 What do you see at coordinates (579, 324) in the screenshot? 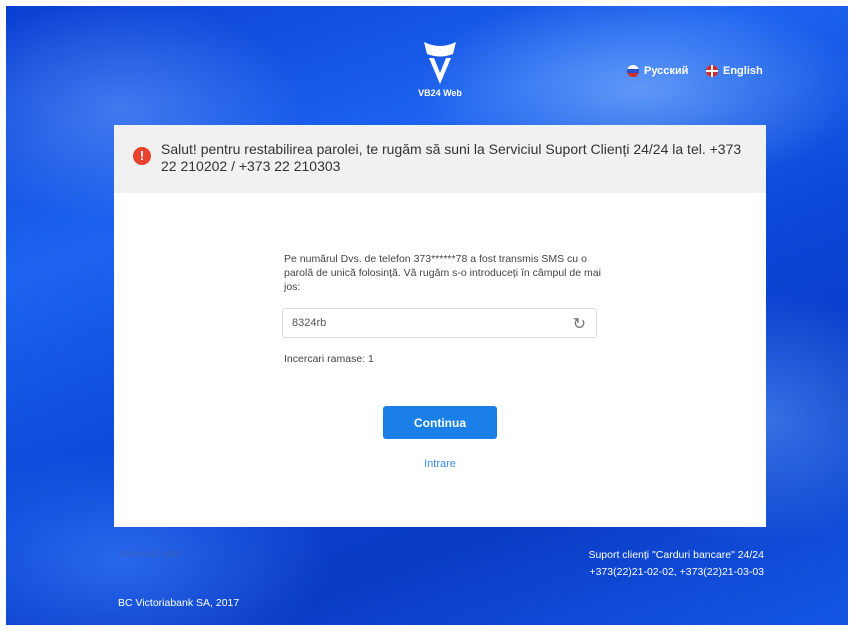
I see `refresh-icon: ↻` at bounding box center [579, 324].